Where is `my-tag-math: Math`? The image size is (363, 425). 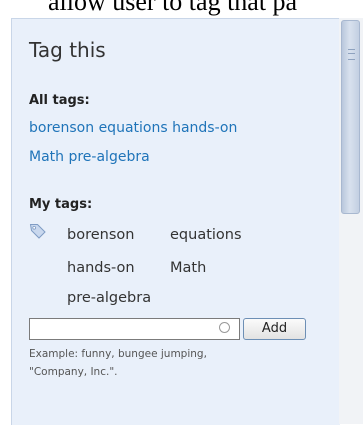
my-tag-math: Math is located at coordinates (188, 268).